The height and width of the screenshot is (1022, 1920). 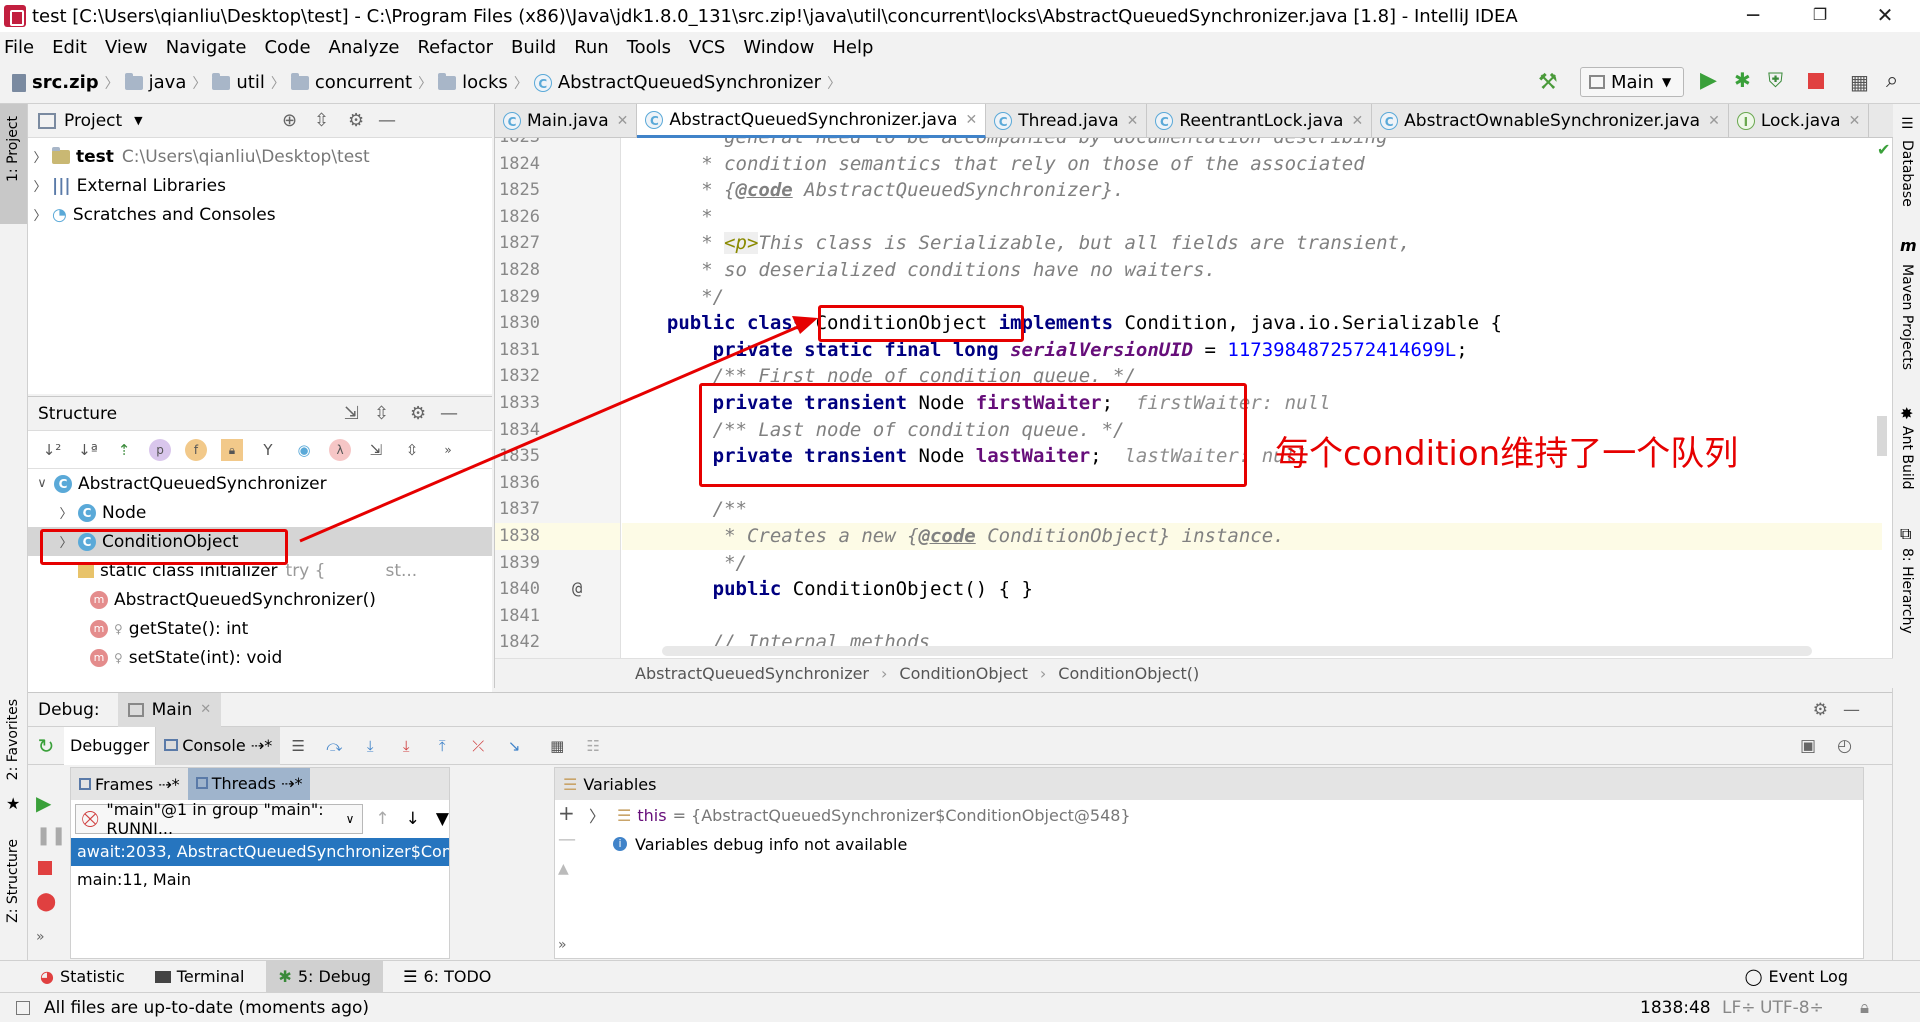 What do you see at coordinates (249, 784) in the screenshot?
I see `threads-tab: Threads ⇢*` at bounding box center [249, 784].